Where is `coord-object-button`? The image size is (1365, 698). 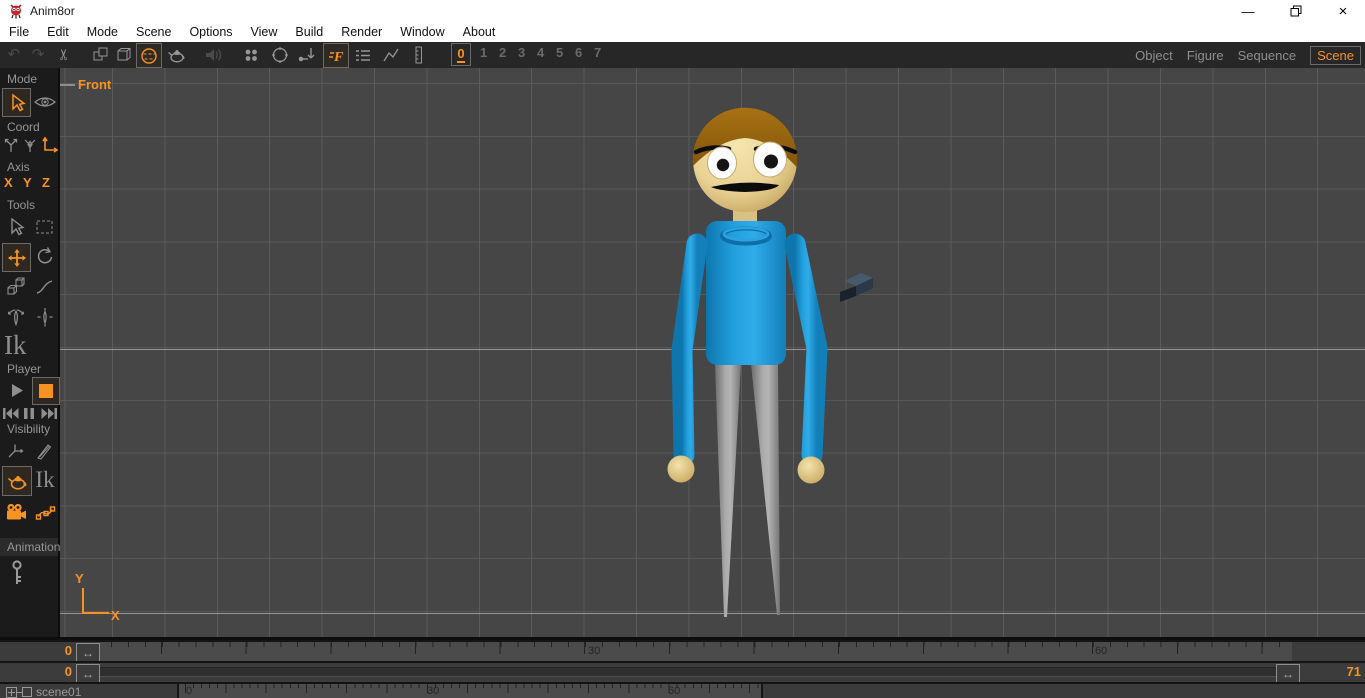 coord-object-button is located at coordinates (29, 145).